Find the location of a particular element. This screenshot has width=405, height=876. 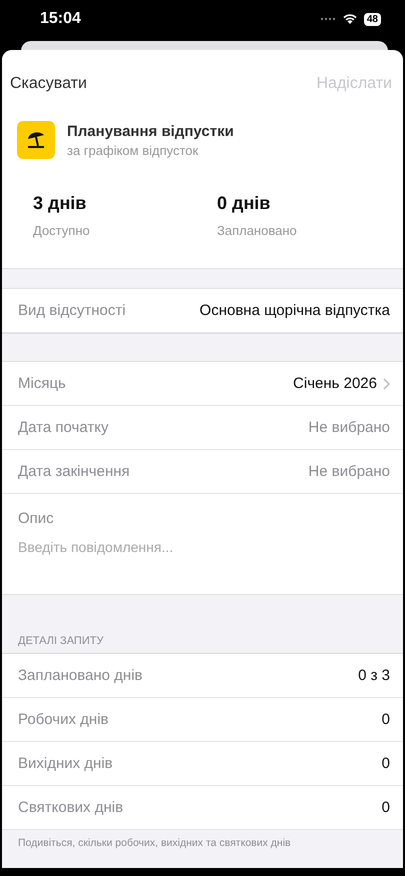

row-label: Робочих днів is located at coordinates (63, 719).